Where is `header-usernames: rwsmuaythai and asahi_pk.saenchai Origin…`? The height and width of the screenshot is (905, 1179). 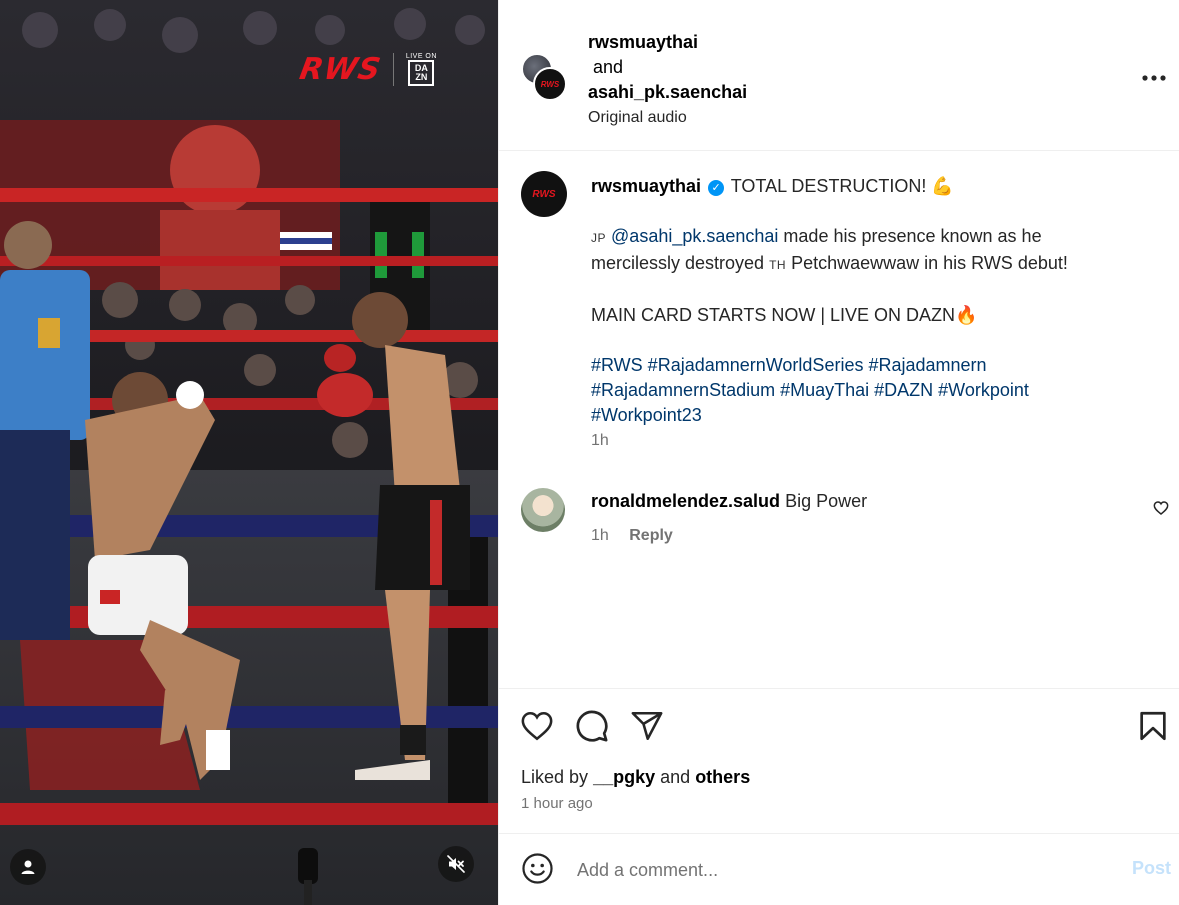
header-usernames: rwsmuaythai and asahi_pk.saenchai Origin… is located at coordinates (667, 80).